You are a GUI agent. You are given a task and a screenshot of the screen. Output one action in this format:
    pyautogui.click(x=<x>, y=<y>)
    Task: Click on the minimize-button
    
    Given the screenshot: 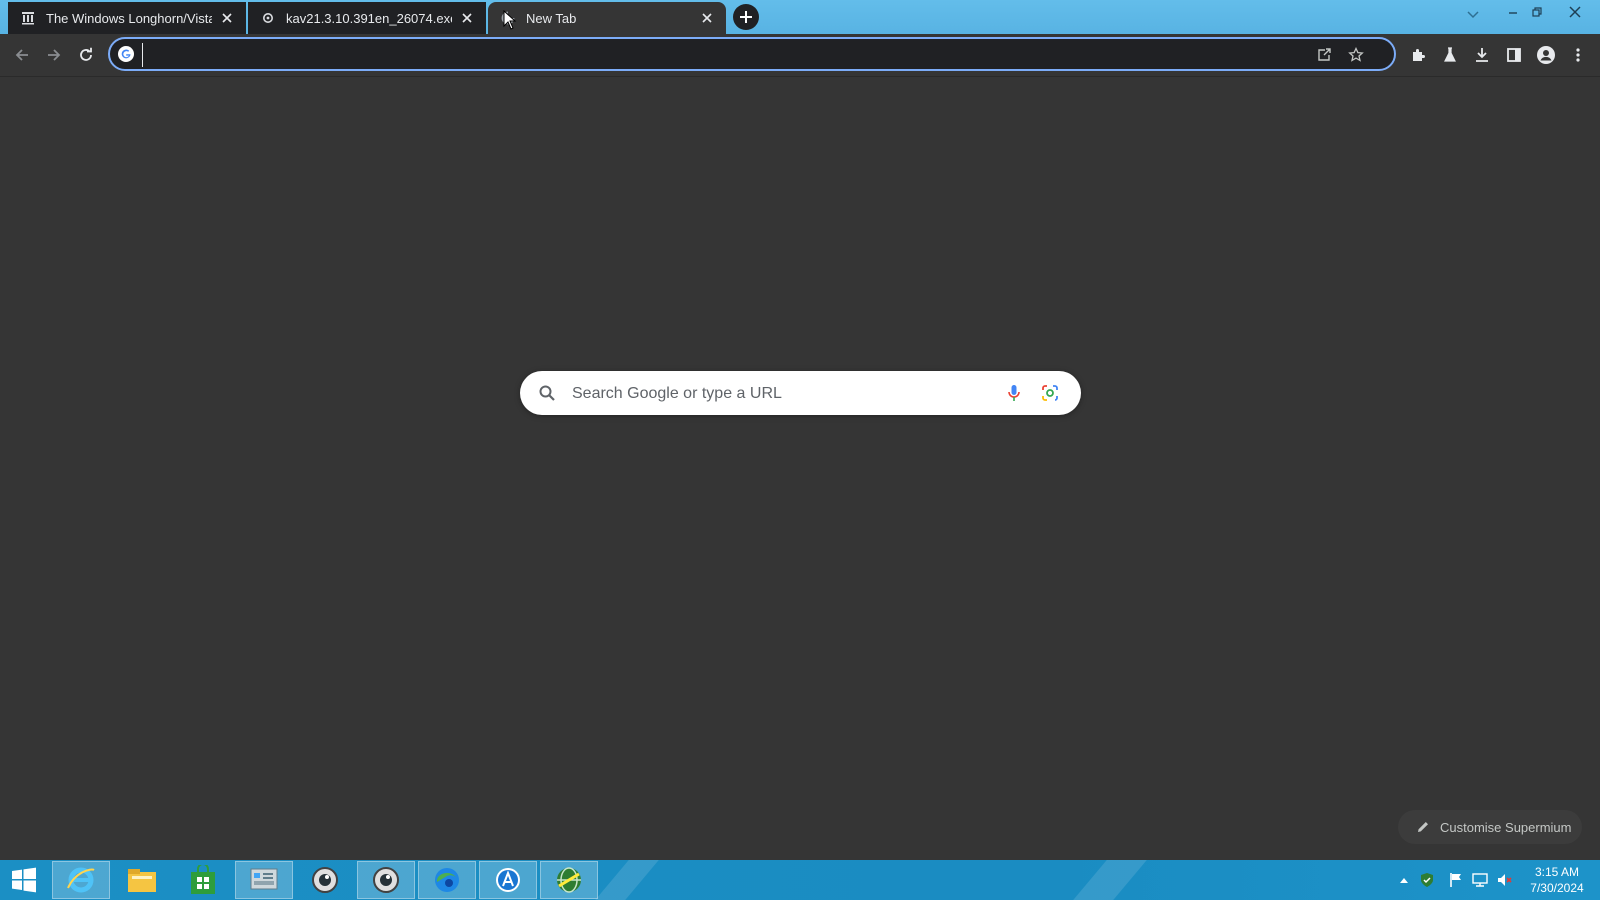 What is the action you would take?
    pyautogui.click(x=1513, y=12)
    